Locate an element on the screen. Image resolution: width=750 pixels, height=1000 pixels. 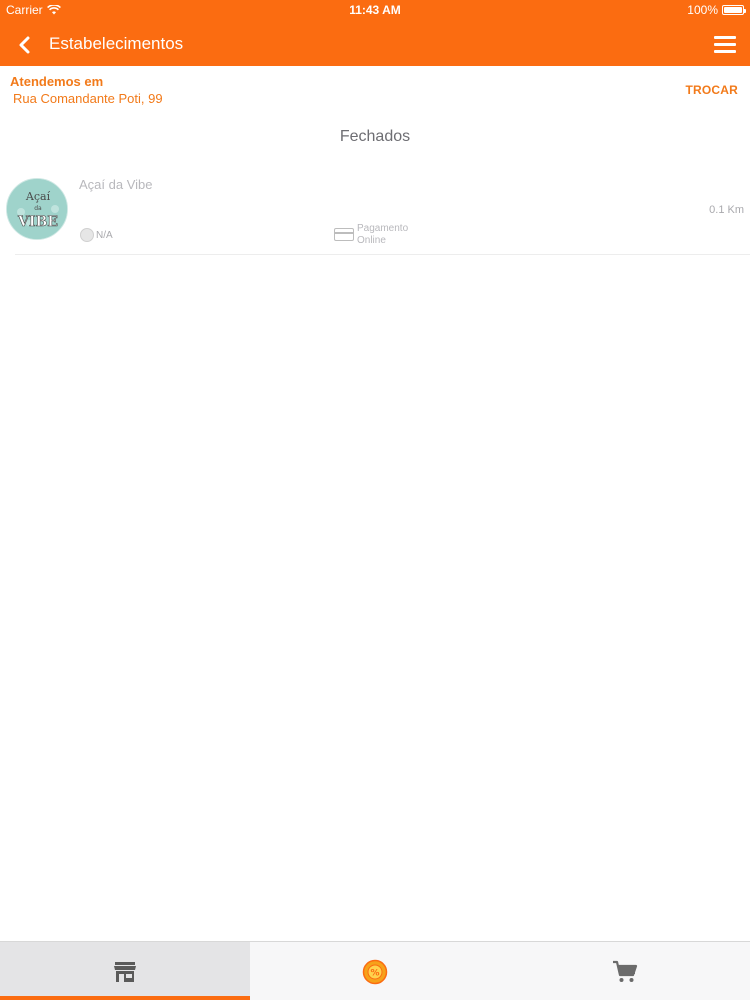
battery-fill is located at coordinates (733, 10).